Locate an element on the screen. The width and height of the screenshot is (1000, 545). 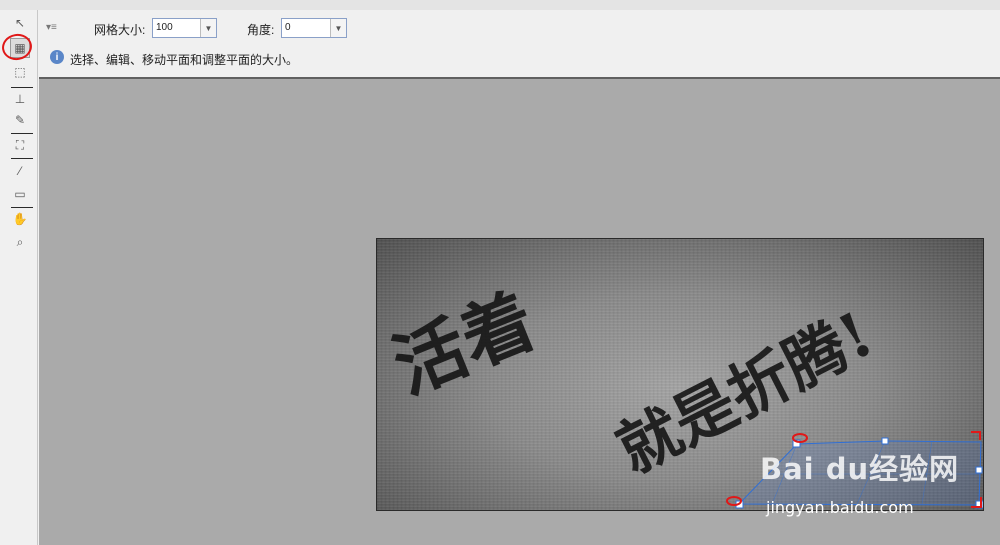
info-icon: i is located at coordinates (57, 57).